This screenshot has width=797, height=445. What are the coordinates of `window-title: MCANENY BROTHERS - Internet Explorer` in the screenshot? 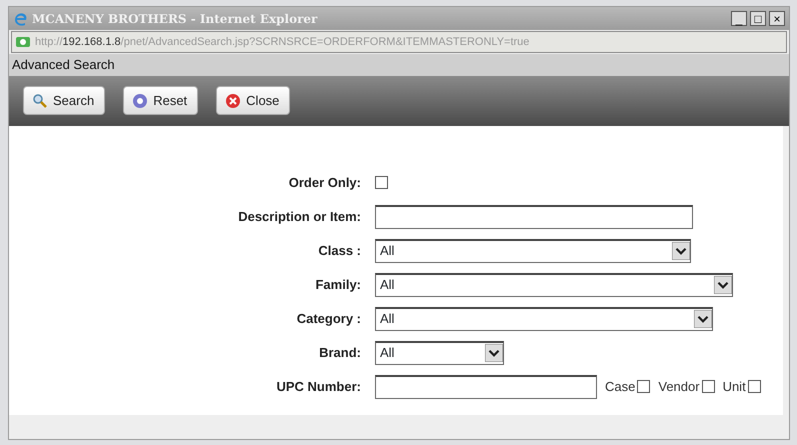 It's located at (175, 19).